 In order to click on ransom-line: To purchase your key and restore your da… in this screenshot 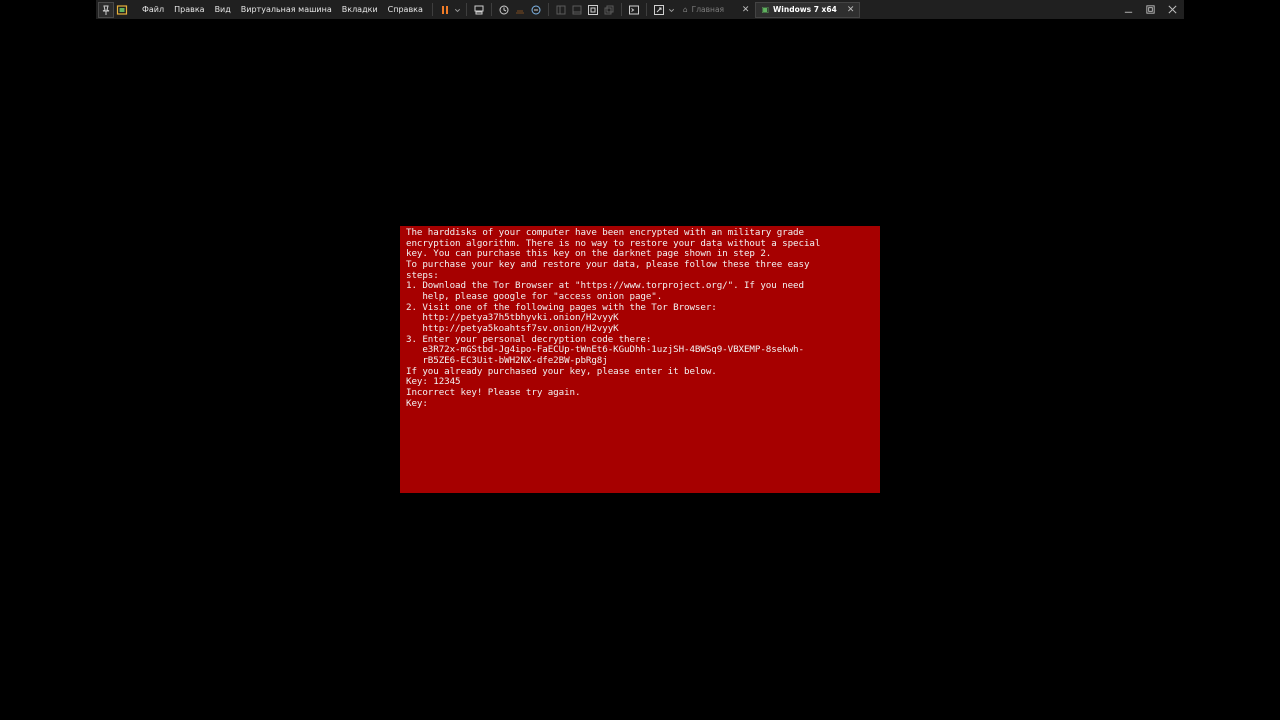, I will do `click(608, 264)`.